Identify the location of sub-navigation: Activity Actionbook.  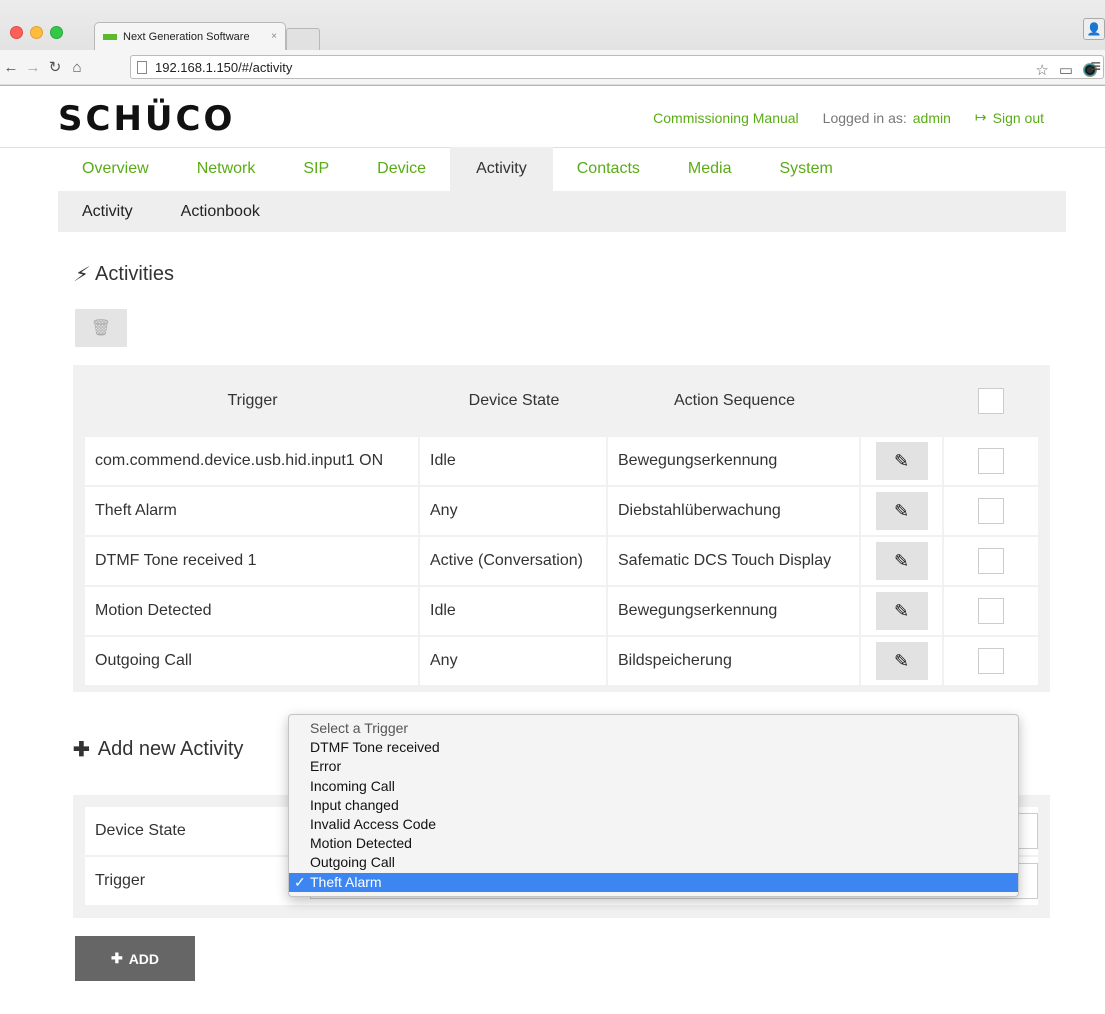
(562, 211).